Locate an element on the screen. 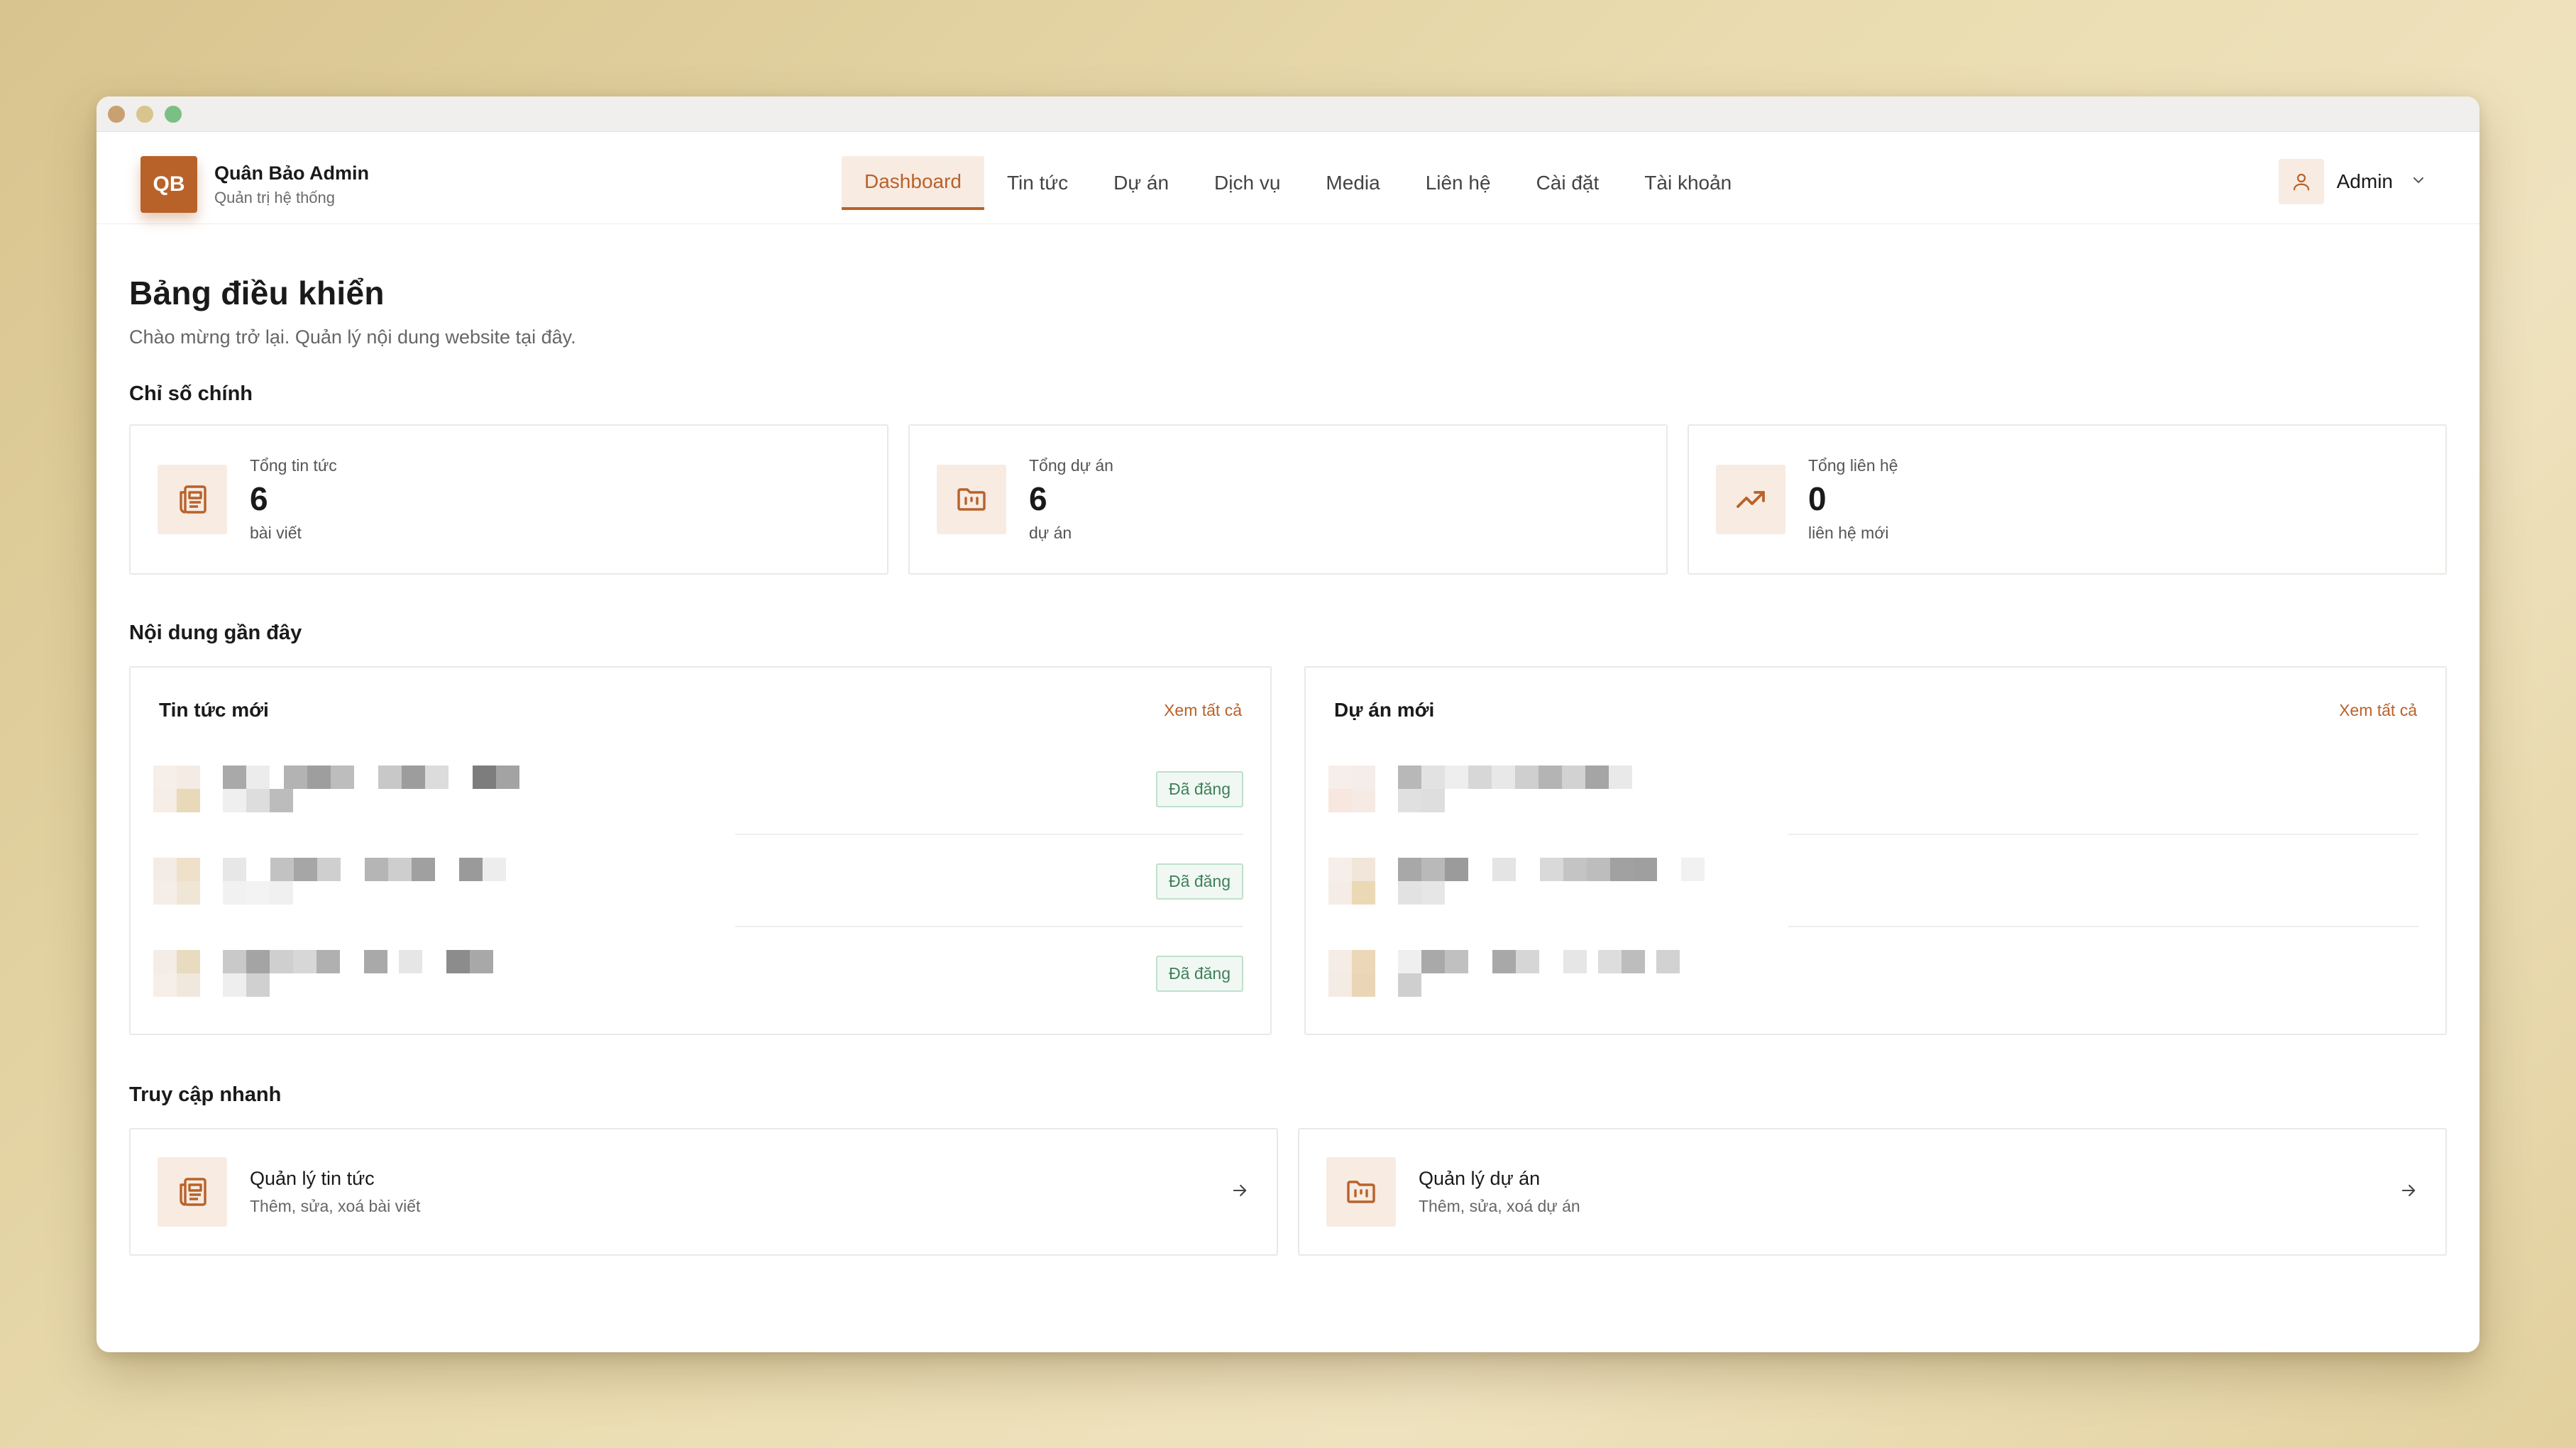 This screenshot has width=2576, height=1448. recent-projects-panel: Dự án mới Xem tất cả is located at coordinates (1875, 850).